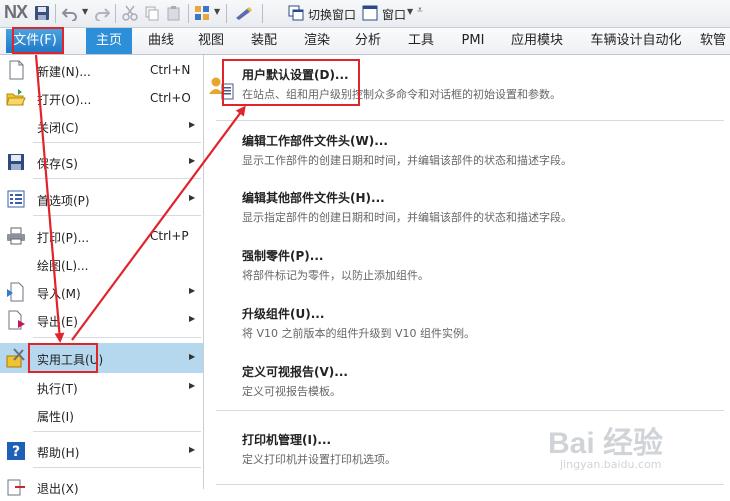 Image resolution: width=730 pixels, height=501 pixels. Describe the element at coordinates (49, 198) in the screenshot. I see `arrow-file-to-utilities` at that location.